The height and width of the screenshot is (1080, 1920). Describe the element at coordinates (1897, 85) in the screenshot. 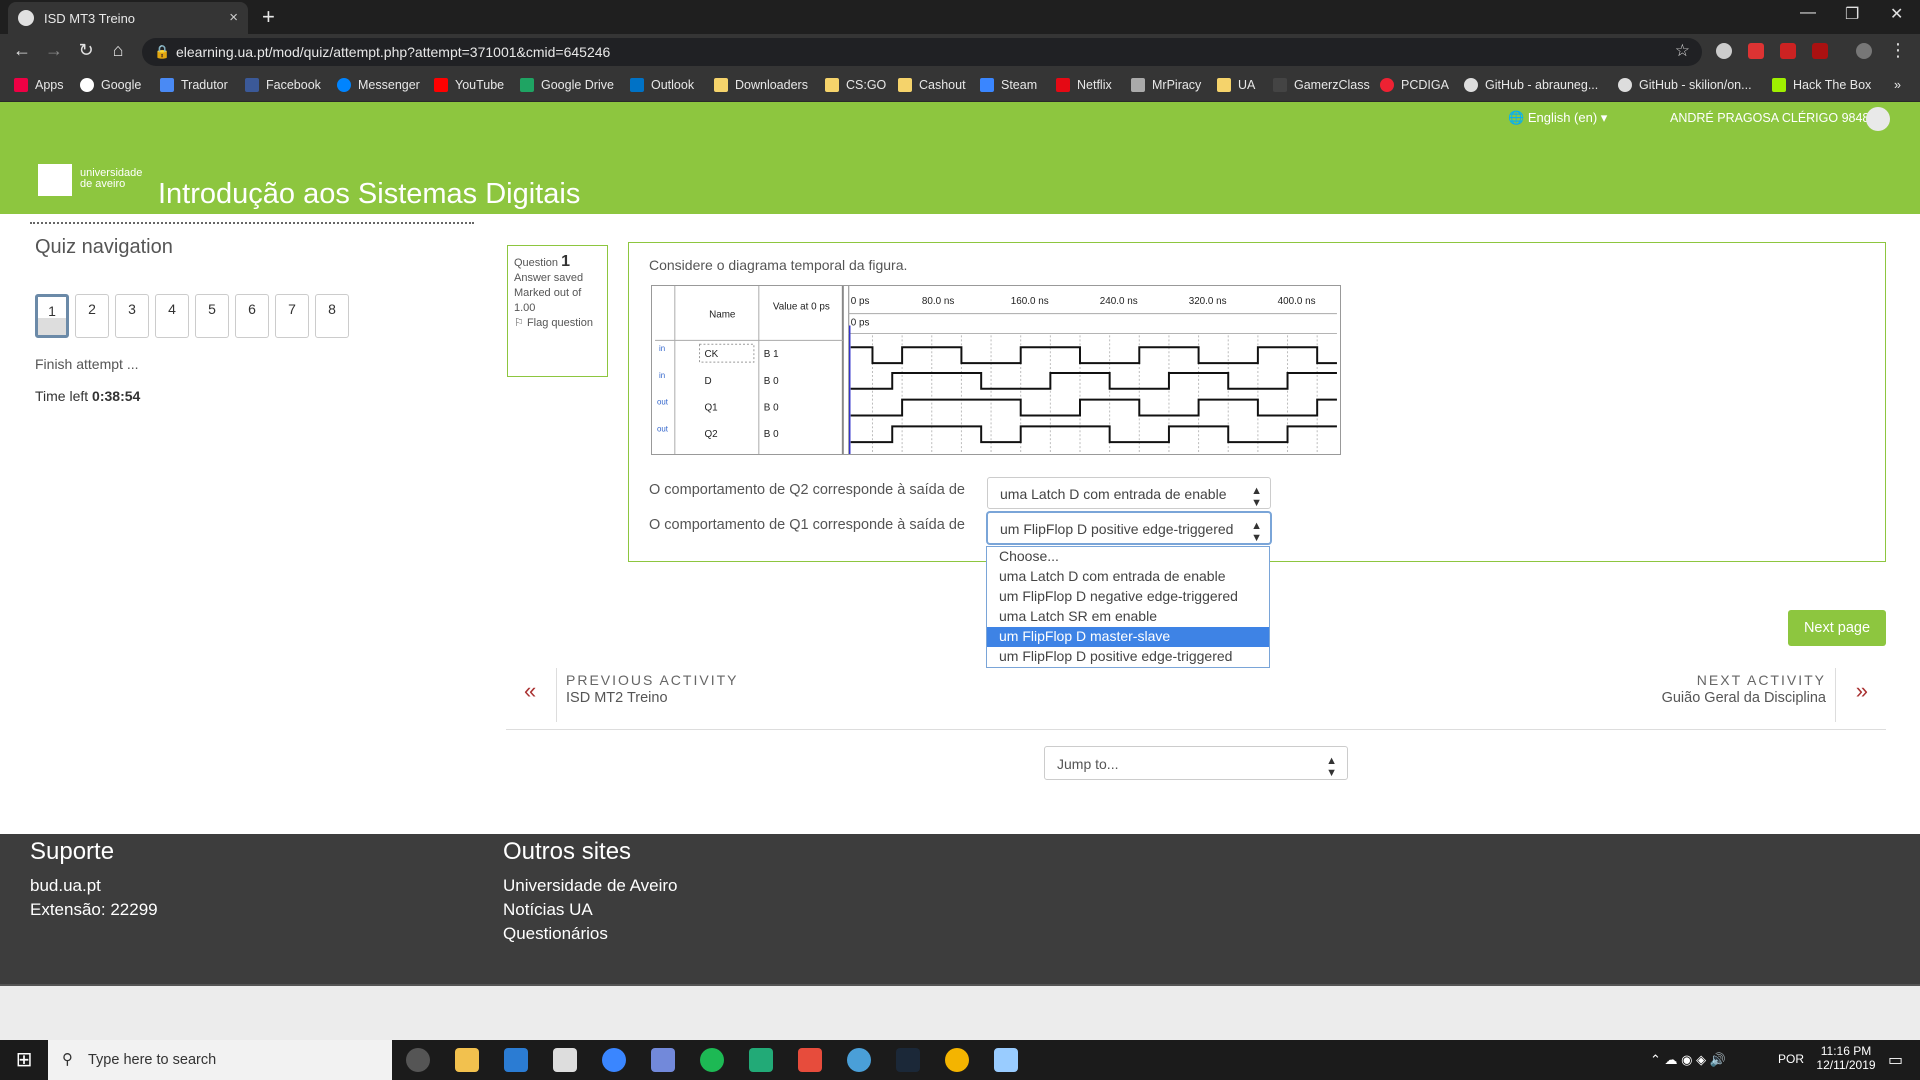

I see `bookmarks-more-icon: »` at that location.